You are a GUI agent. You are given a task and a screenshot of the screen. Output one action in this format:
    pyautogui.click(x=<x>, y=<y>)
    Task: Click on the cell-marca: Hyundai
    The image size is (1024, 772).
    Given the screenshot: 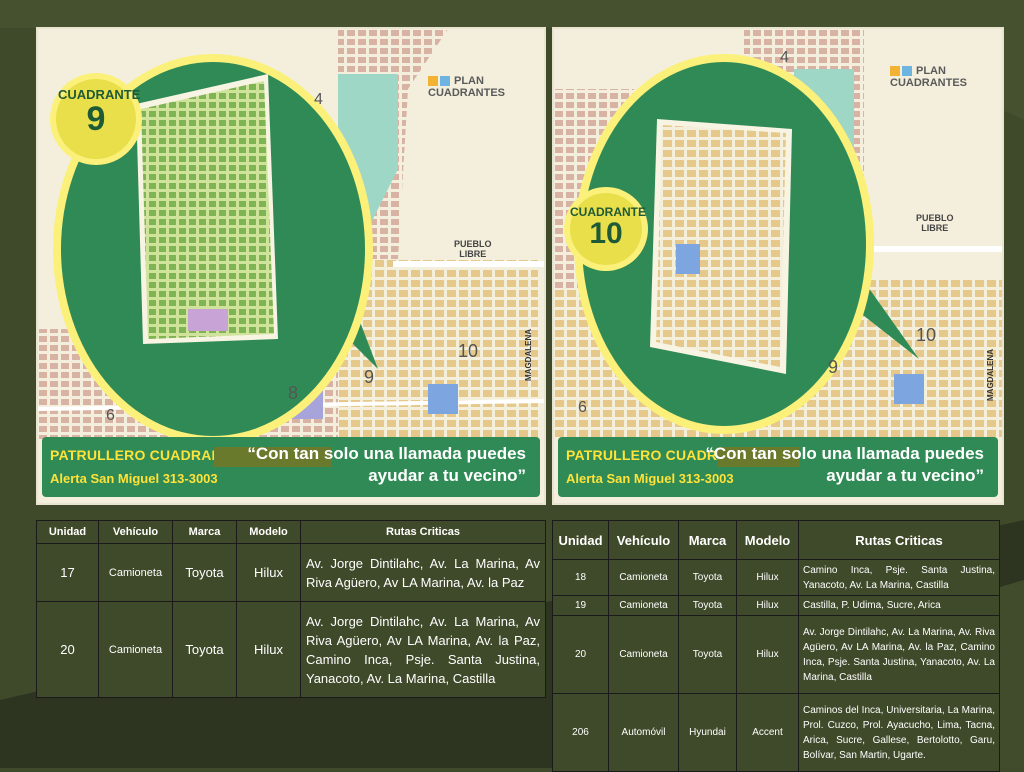 What is the action you would take?
    pyautogui.click(x=707, y=732)
    